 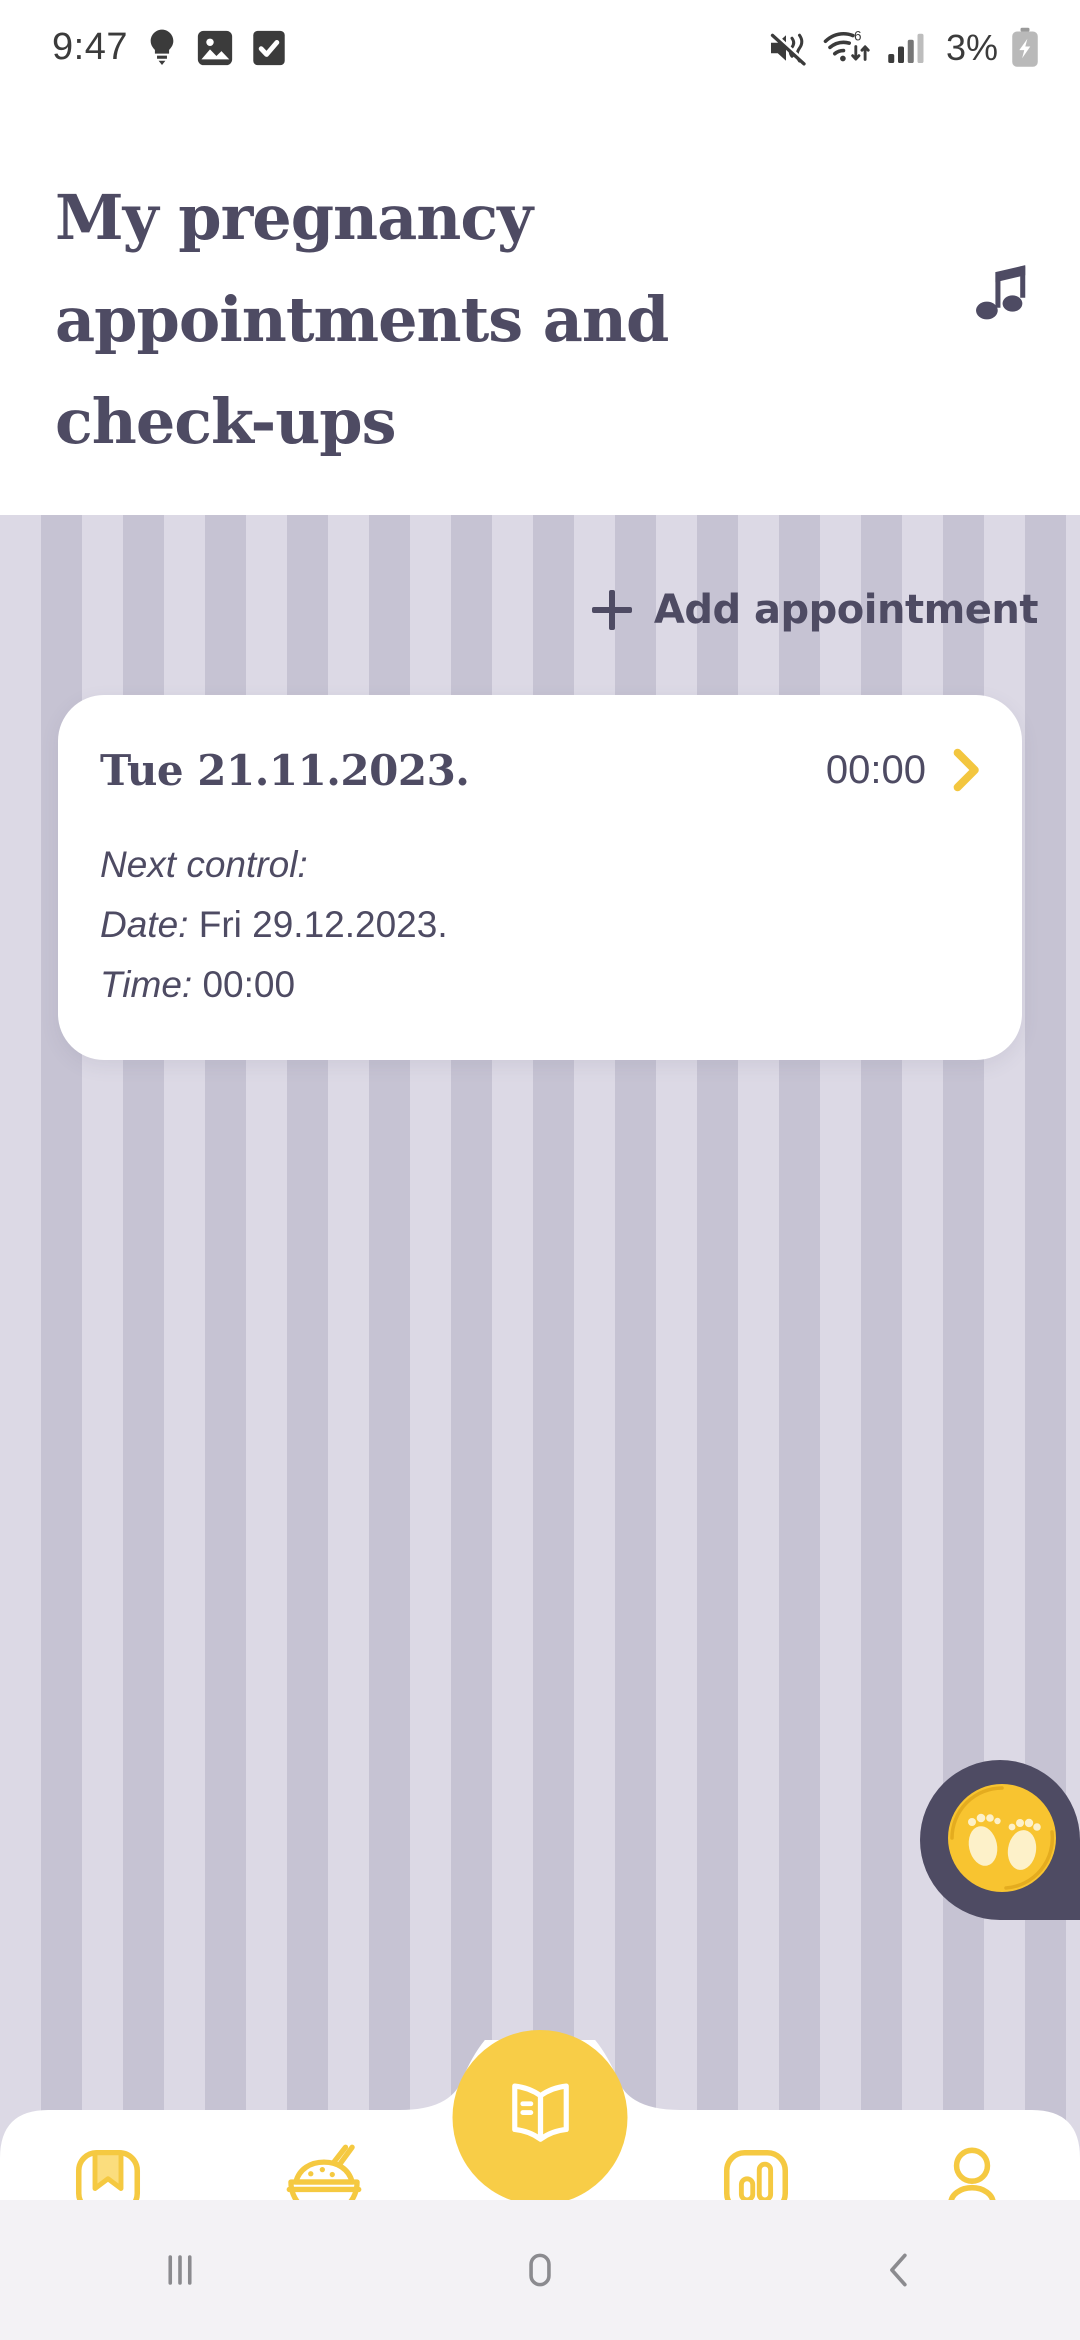 I want to click on page-title-line-1: My pregnancy, so click(x=294, y=217).